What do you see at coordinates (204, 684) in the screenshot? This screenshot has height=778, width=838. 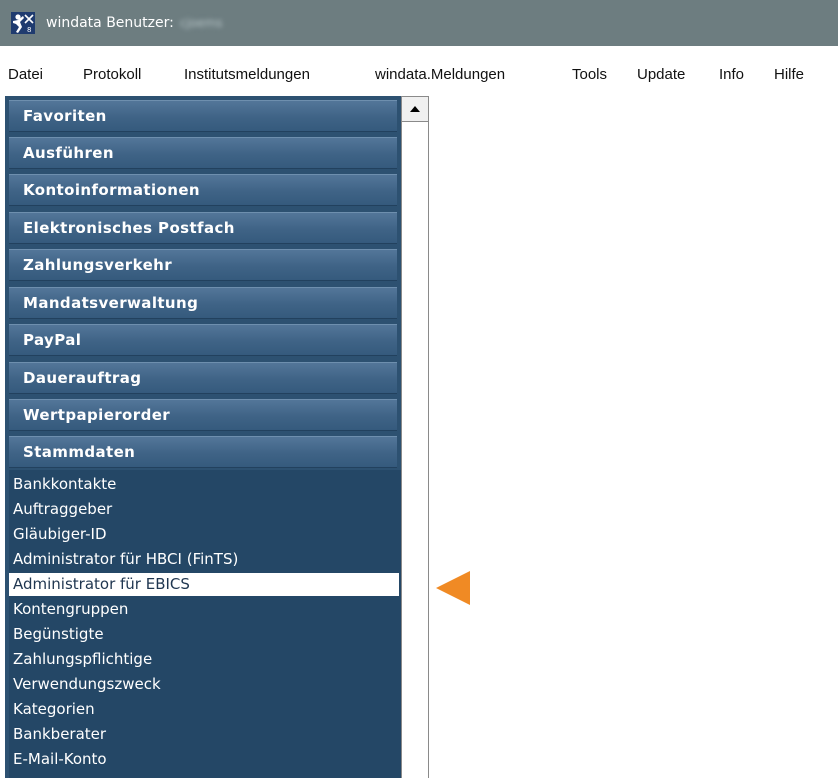 I see `list-item-verwendungszweck: Verwendungszweck` at bounding box center [204, 684].